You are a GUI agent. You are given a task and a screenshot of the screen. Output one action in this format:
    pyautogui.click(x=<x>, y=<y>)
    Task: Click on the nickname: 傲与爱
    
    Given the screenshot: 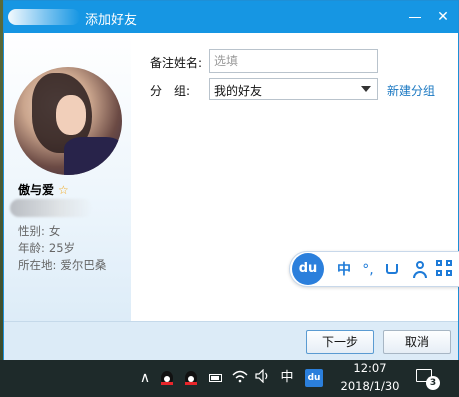 What is the action you would take?
    pyautogui.click(x=36, y=190)
    